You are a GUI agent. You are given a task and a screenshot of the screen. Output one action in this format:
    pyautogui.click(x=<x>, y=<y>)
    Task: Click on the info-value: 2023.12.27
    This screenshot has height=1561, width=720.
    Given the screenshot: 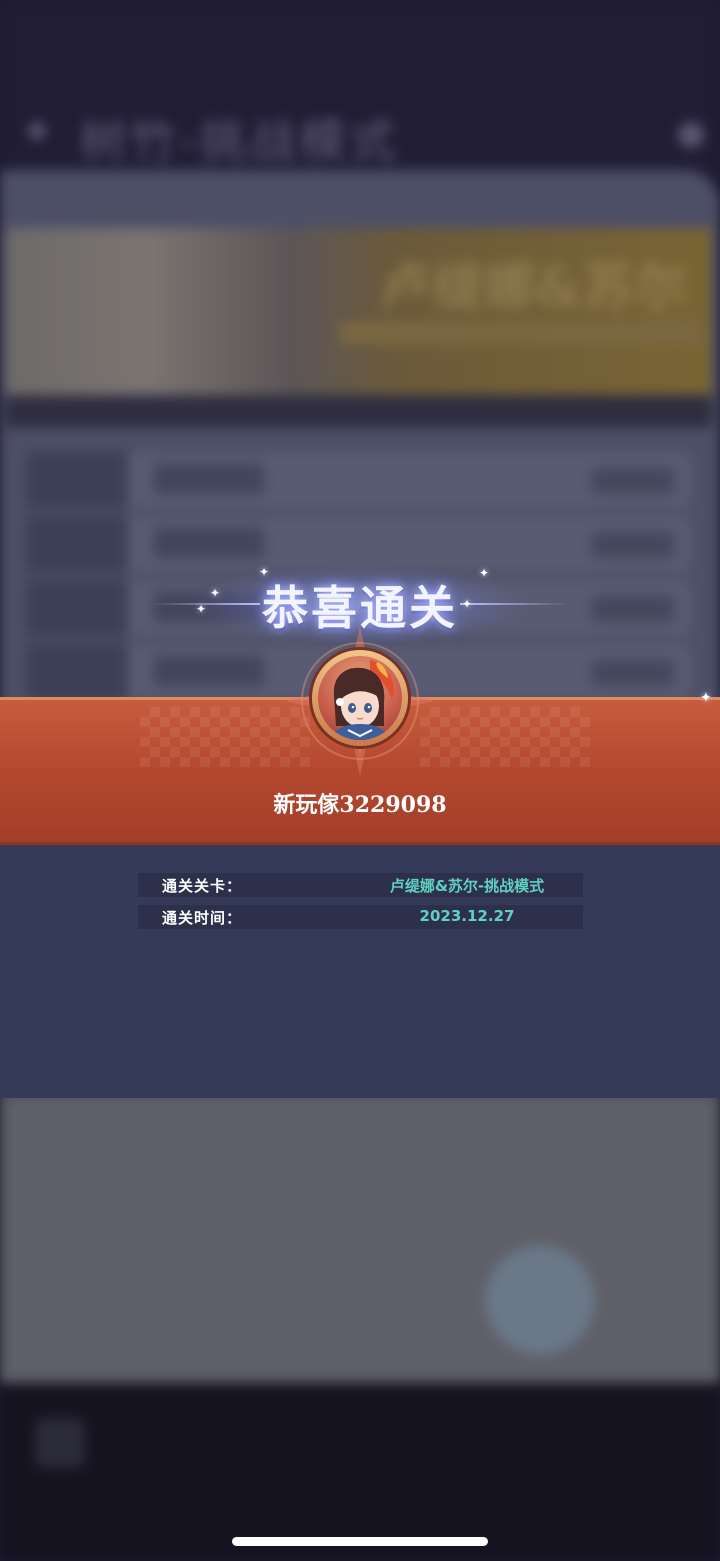 What is the action you would take?
    pyautogui.click(x=467, y=916)
    